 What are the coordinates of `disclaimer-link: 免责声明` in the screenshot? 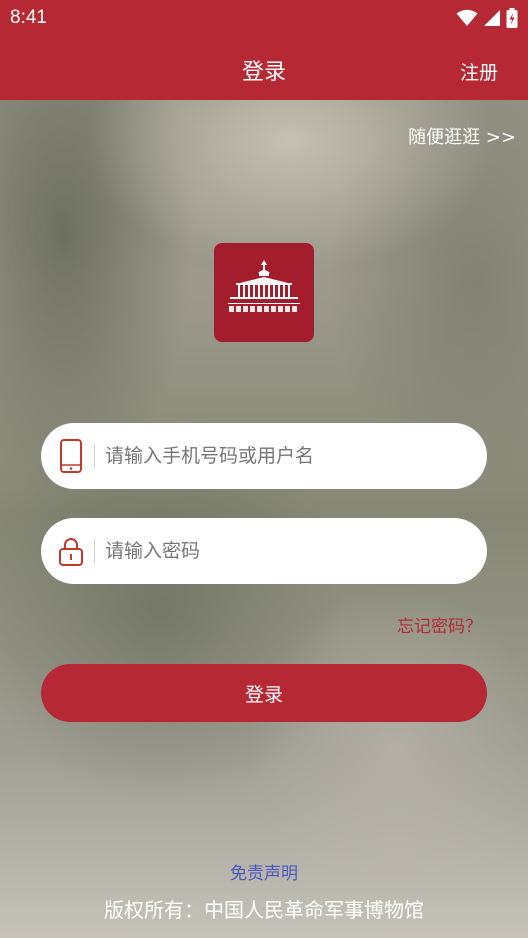 It's located at (264, 871).